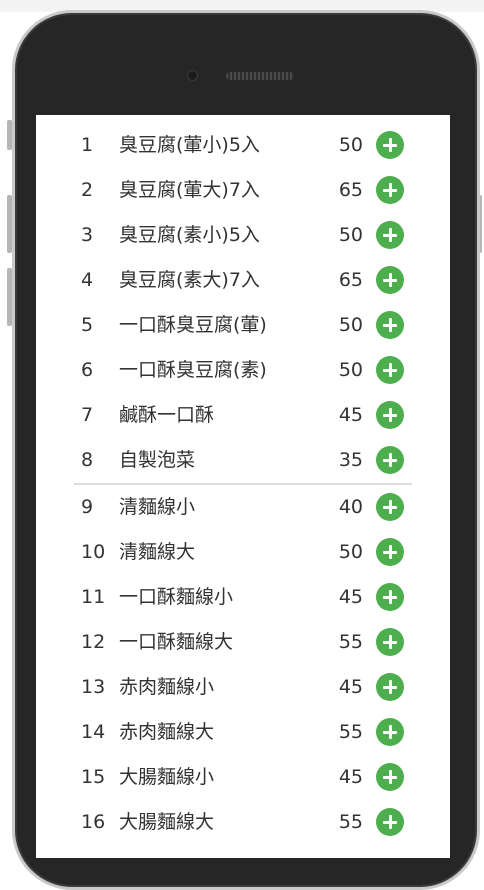 Image resolution: width=484 pixels, height=890 pixels. Describe the element at coordinates (167, 822) in the screenshot. I see `item-name: 大腸麵線大` at that location.